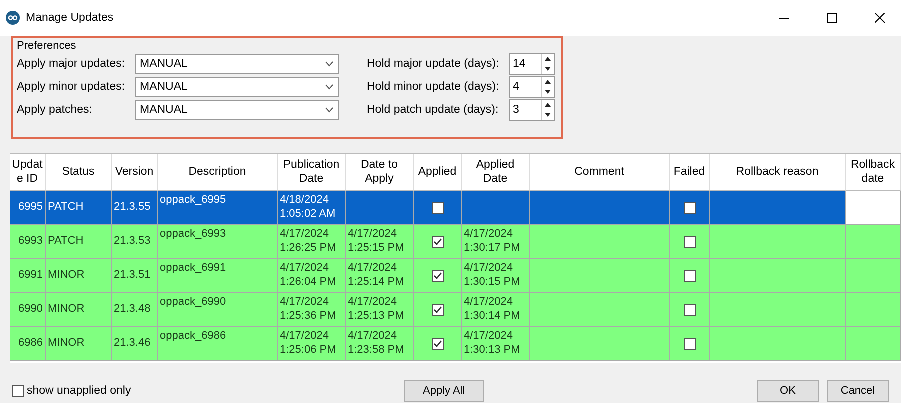  Describe the element at coordinates (28, 172) in the screenshot. I see `column-header: Update ID` at that location.